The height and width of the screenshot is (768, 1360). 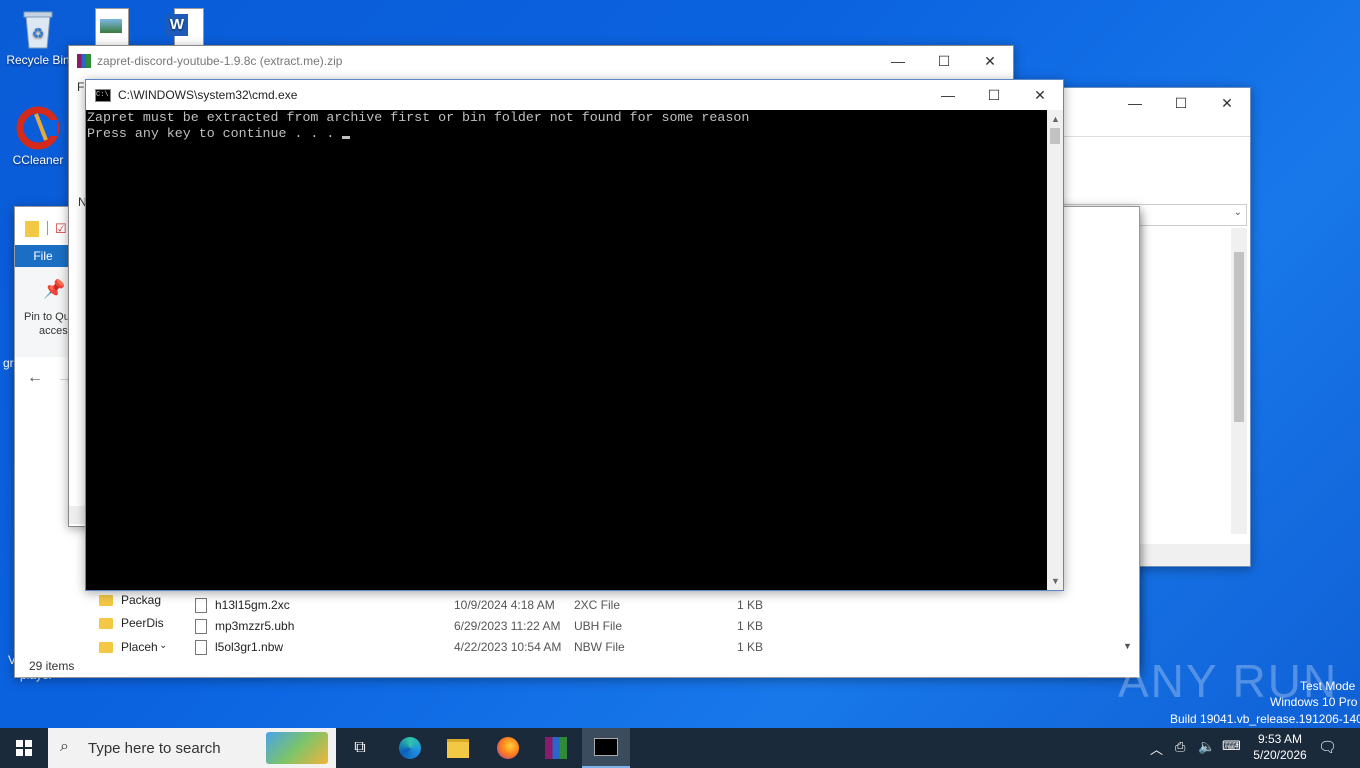 I want to click on clock-date: 5/20/2026, so click(x=1280, y=755).